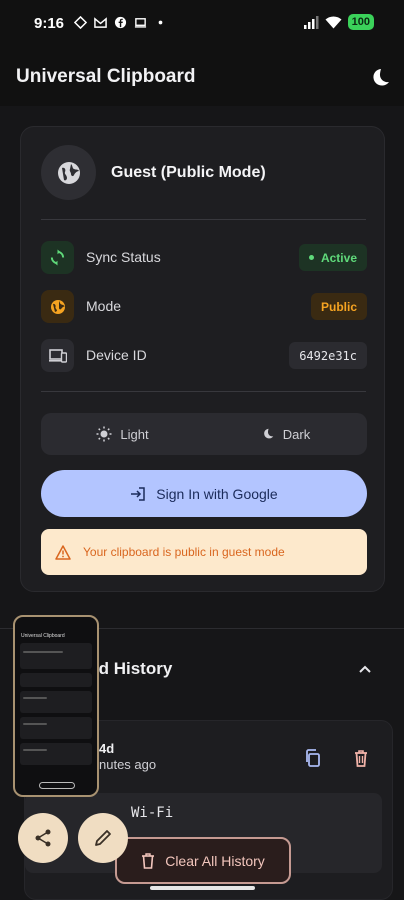 The image size is (404, 900). I want to click on thumbnail-title: Universal Clipboard, so click(43, 636).